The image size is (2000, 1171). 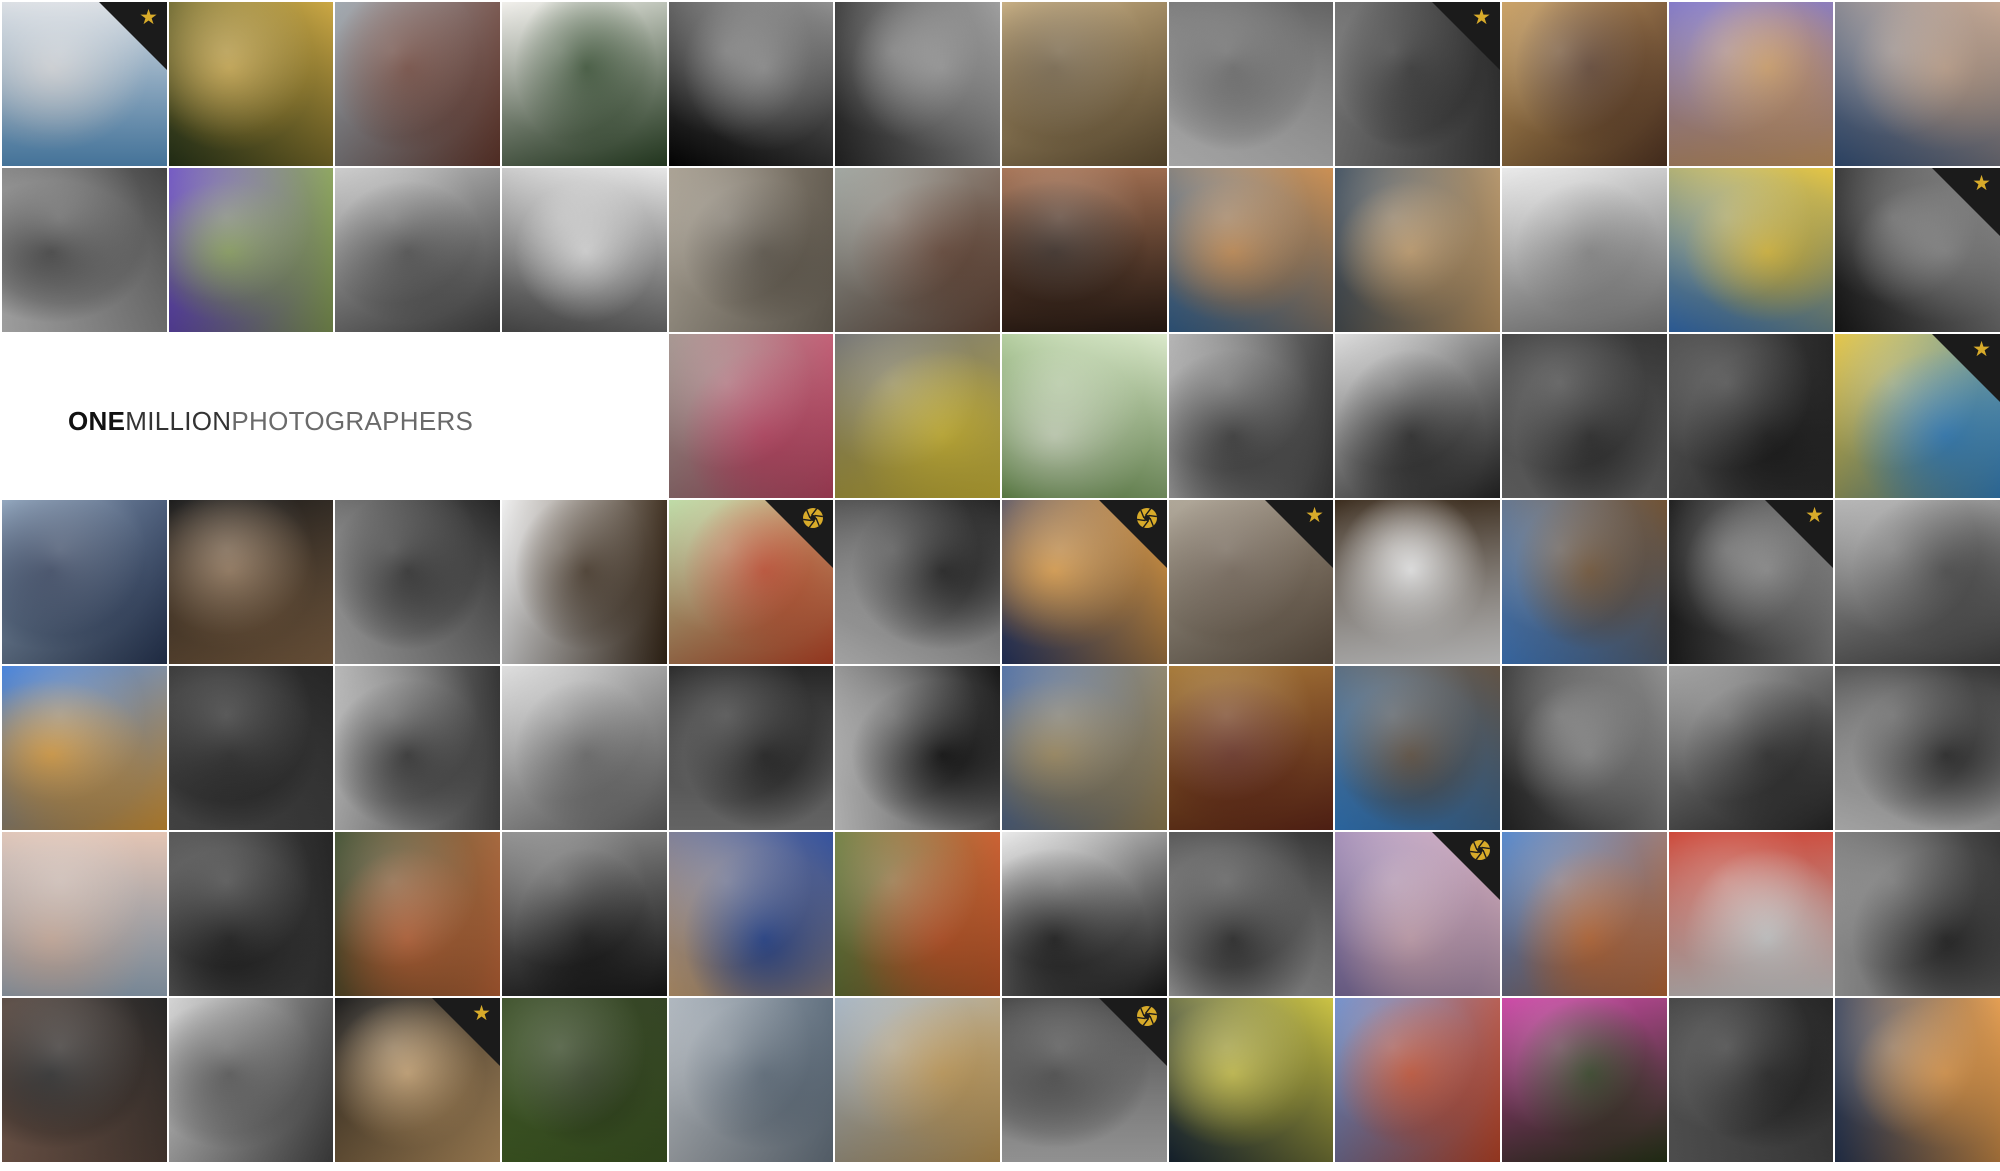 What do you see at coordinates (1966, 202) in the screenshot?
I see `featured-star-badge: ★` at bounding box center [1966, 202].